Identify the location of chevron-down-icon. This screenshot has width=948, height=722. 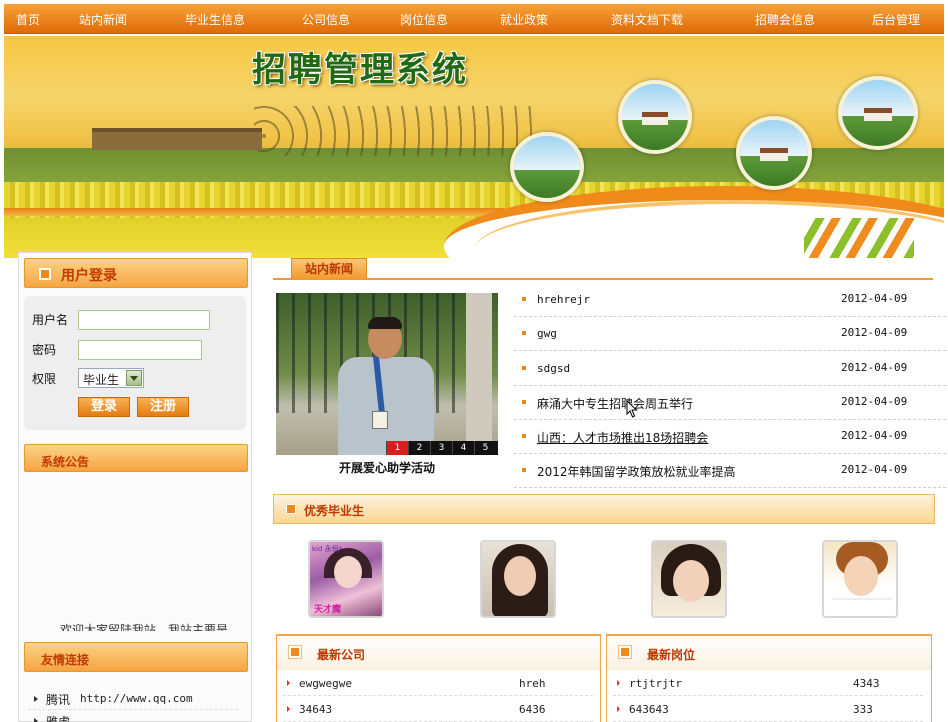
(134, 378).